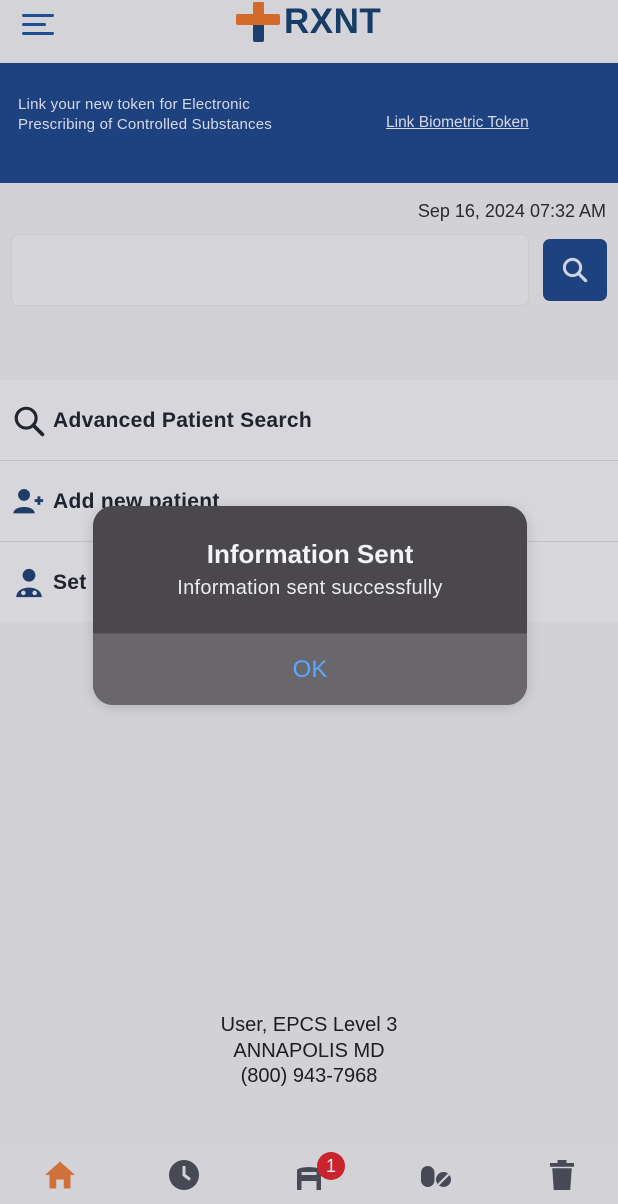 This screenshot has width=618, height=1204. Describe the element at coordinates (310, 669) in the screenshot. I see `ok-button: OK` at that location.